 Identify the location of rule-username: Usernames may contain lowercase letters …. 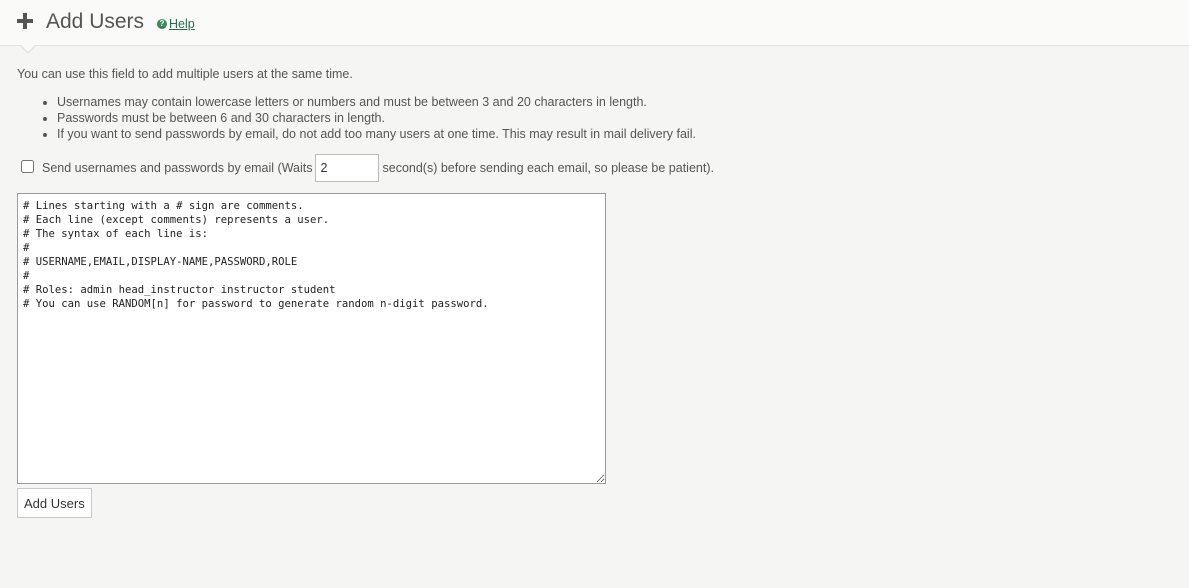
(376, 102).